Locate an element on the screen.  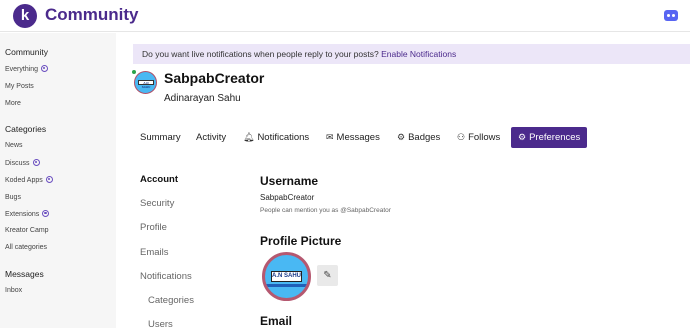
sidebar-item-label: News is located at coordinates (14, 145).